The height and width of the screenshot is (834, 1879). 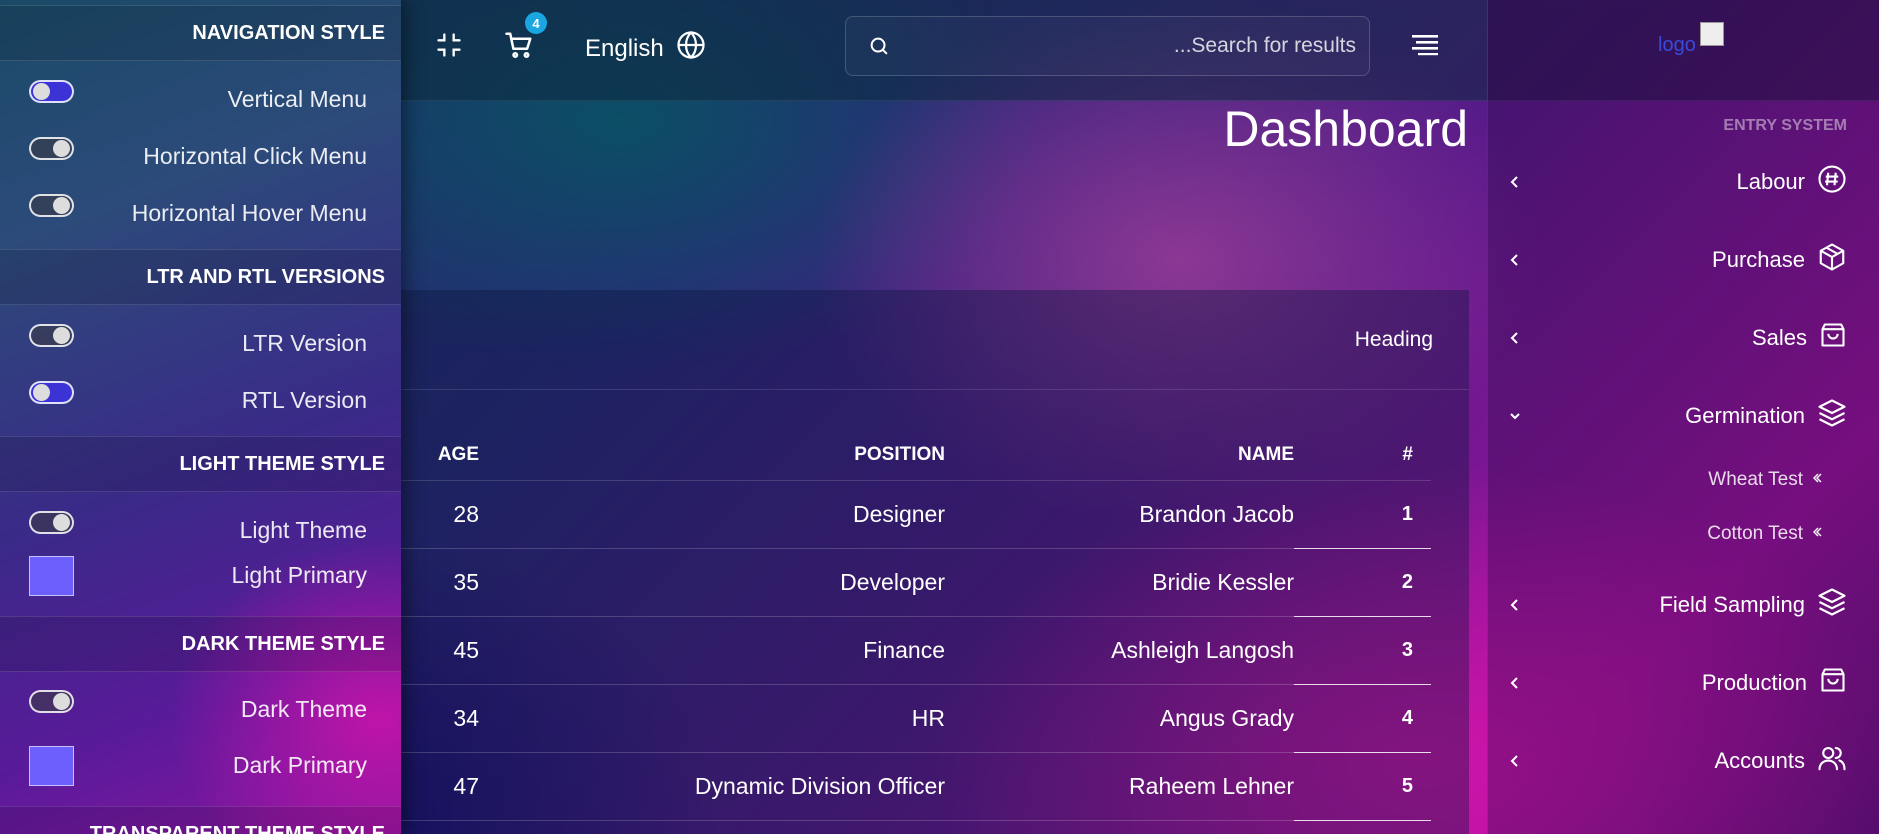 I want to click on cell-age: 45, so click(x=440, y=650).